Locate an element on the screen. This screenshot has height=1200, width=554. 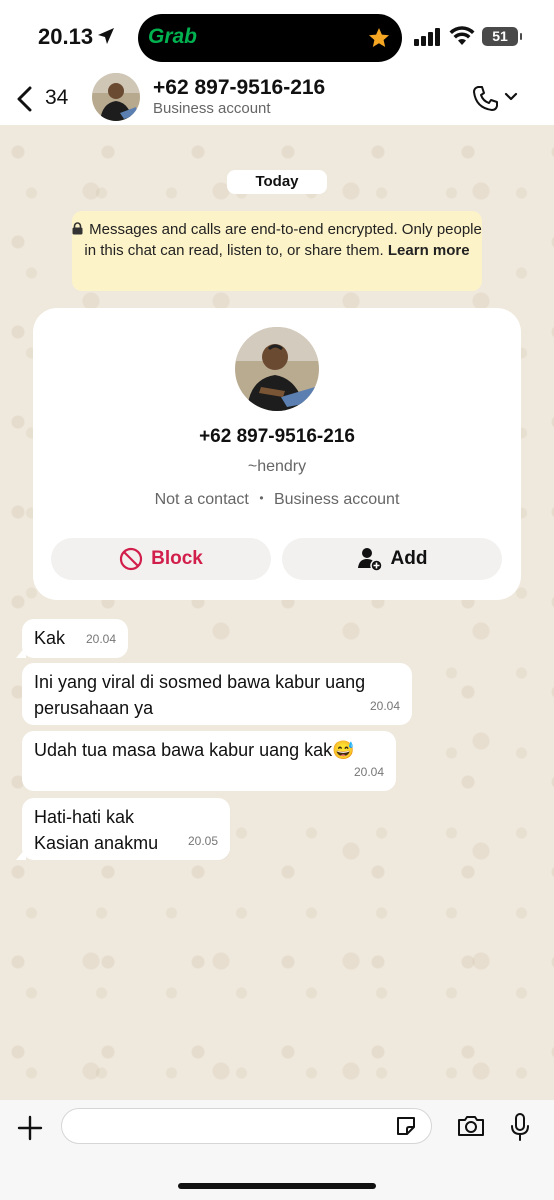
grab-app-label: Grab is located at coordinates (173, 36).